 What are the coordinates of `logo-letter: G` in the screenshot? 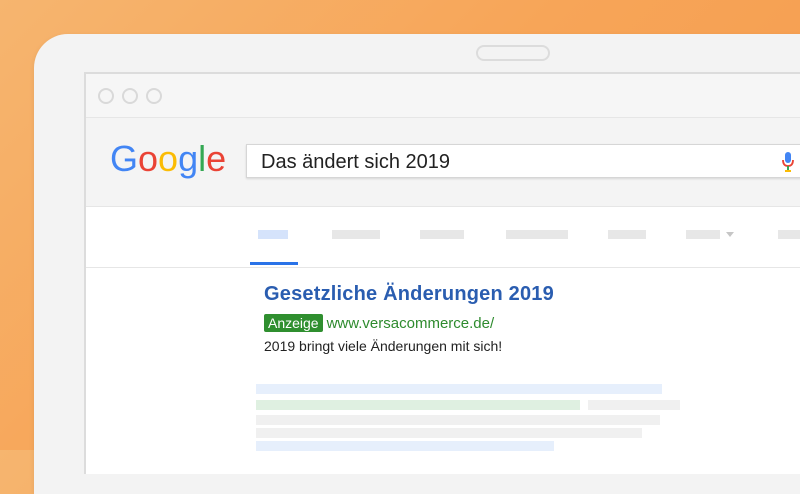 It's located at (124, 158).